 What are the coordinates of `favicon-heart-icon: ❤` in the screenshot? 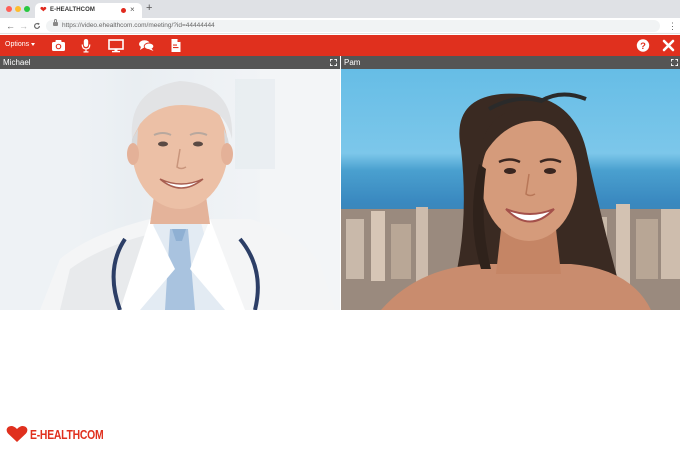 It's located at (43, 9).